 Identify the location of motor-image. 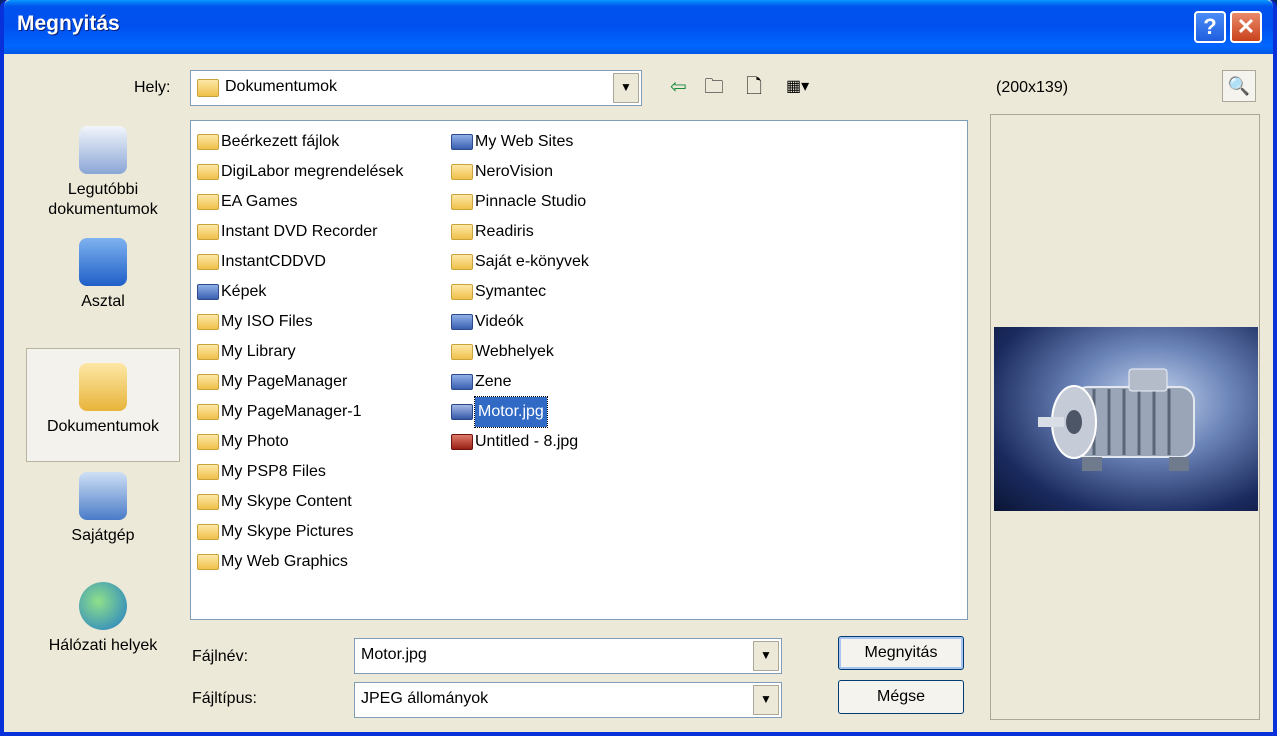
(1116, 419).